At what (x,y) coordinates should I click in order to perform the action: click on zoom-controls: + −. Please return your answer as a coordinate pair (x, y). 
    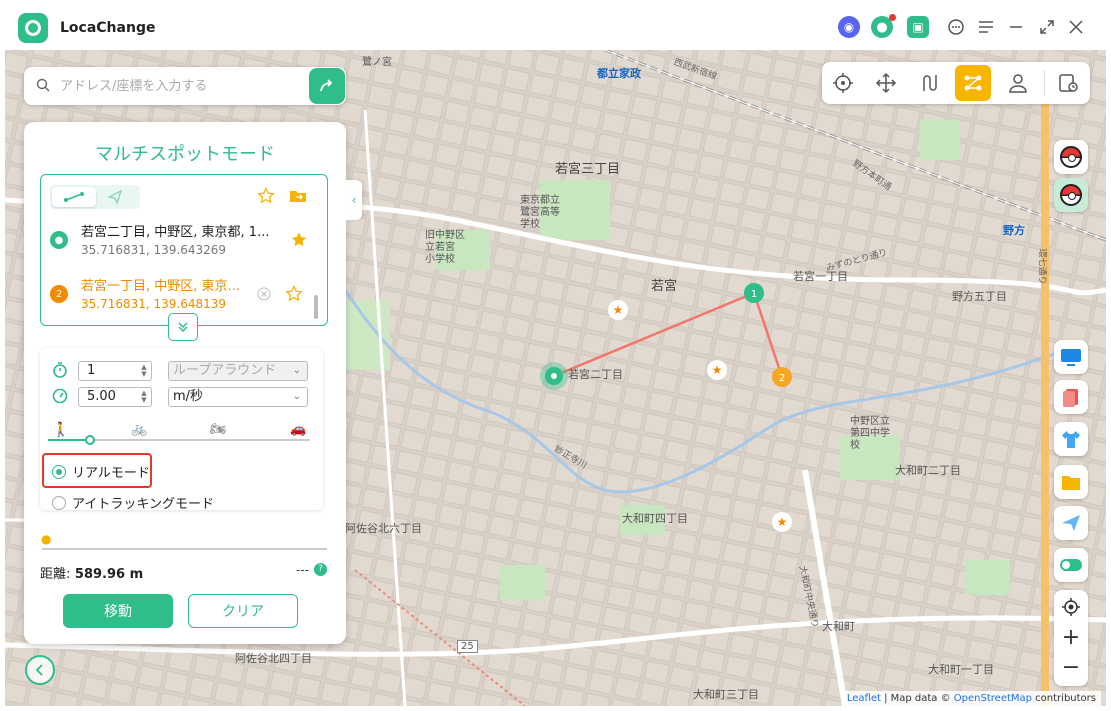
    Looking at the image, I should click on (1071, 638).